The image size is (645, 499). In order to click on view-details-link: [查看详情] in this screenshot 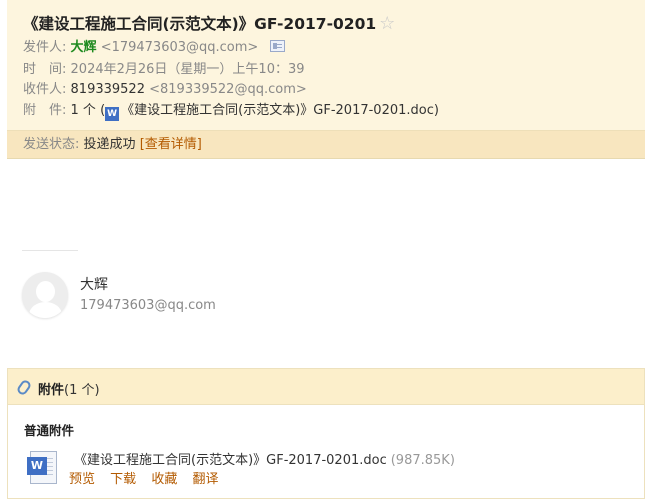, I will do `click(171, 144)`.